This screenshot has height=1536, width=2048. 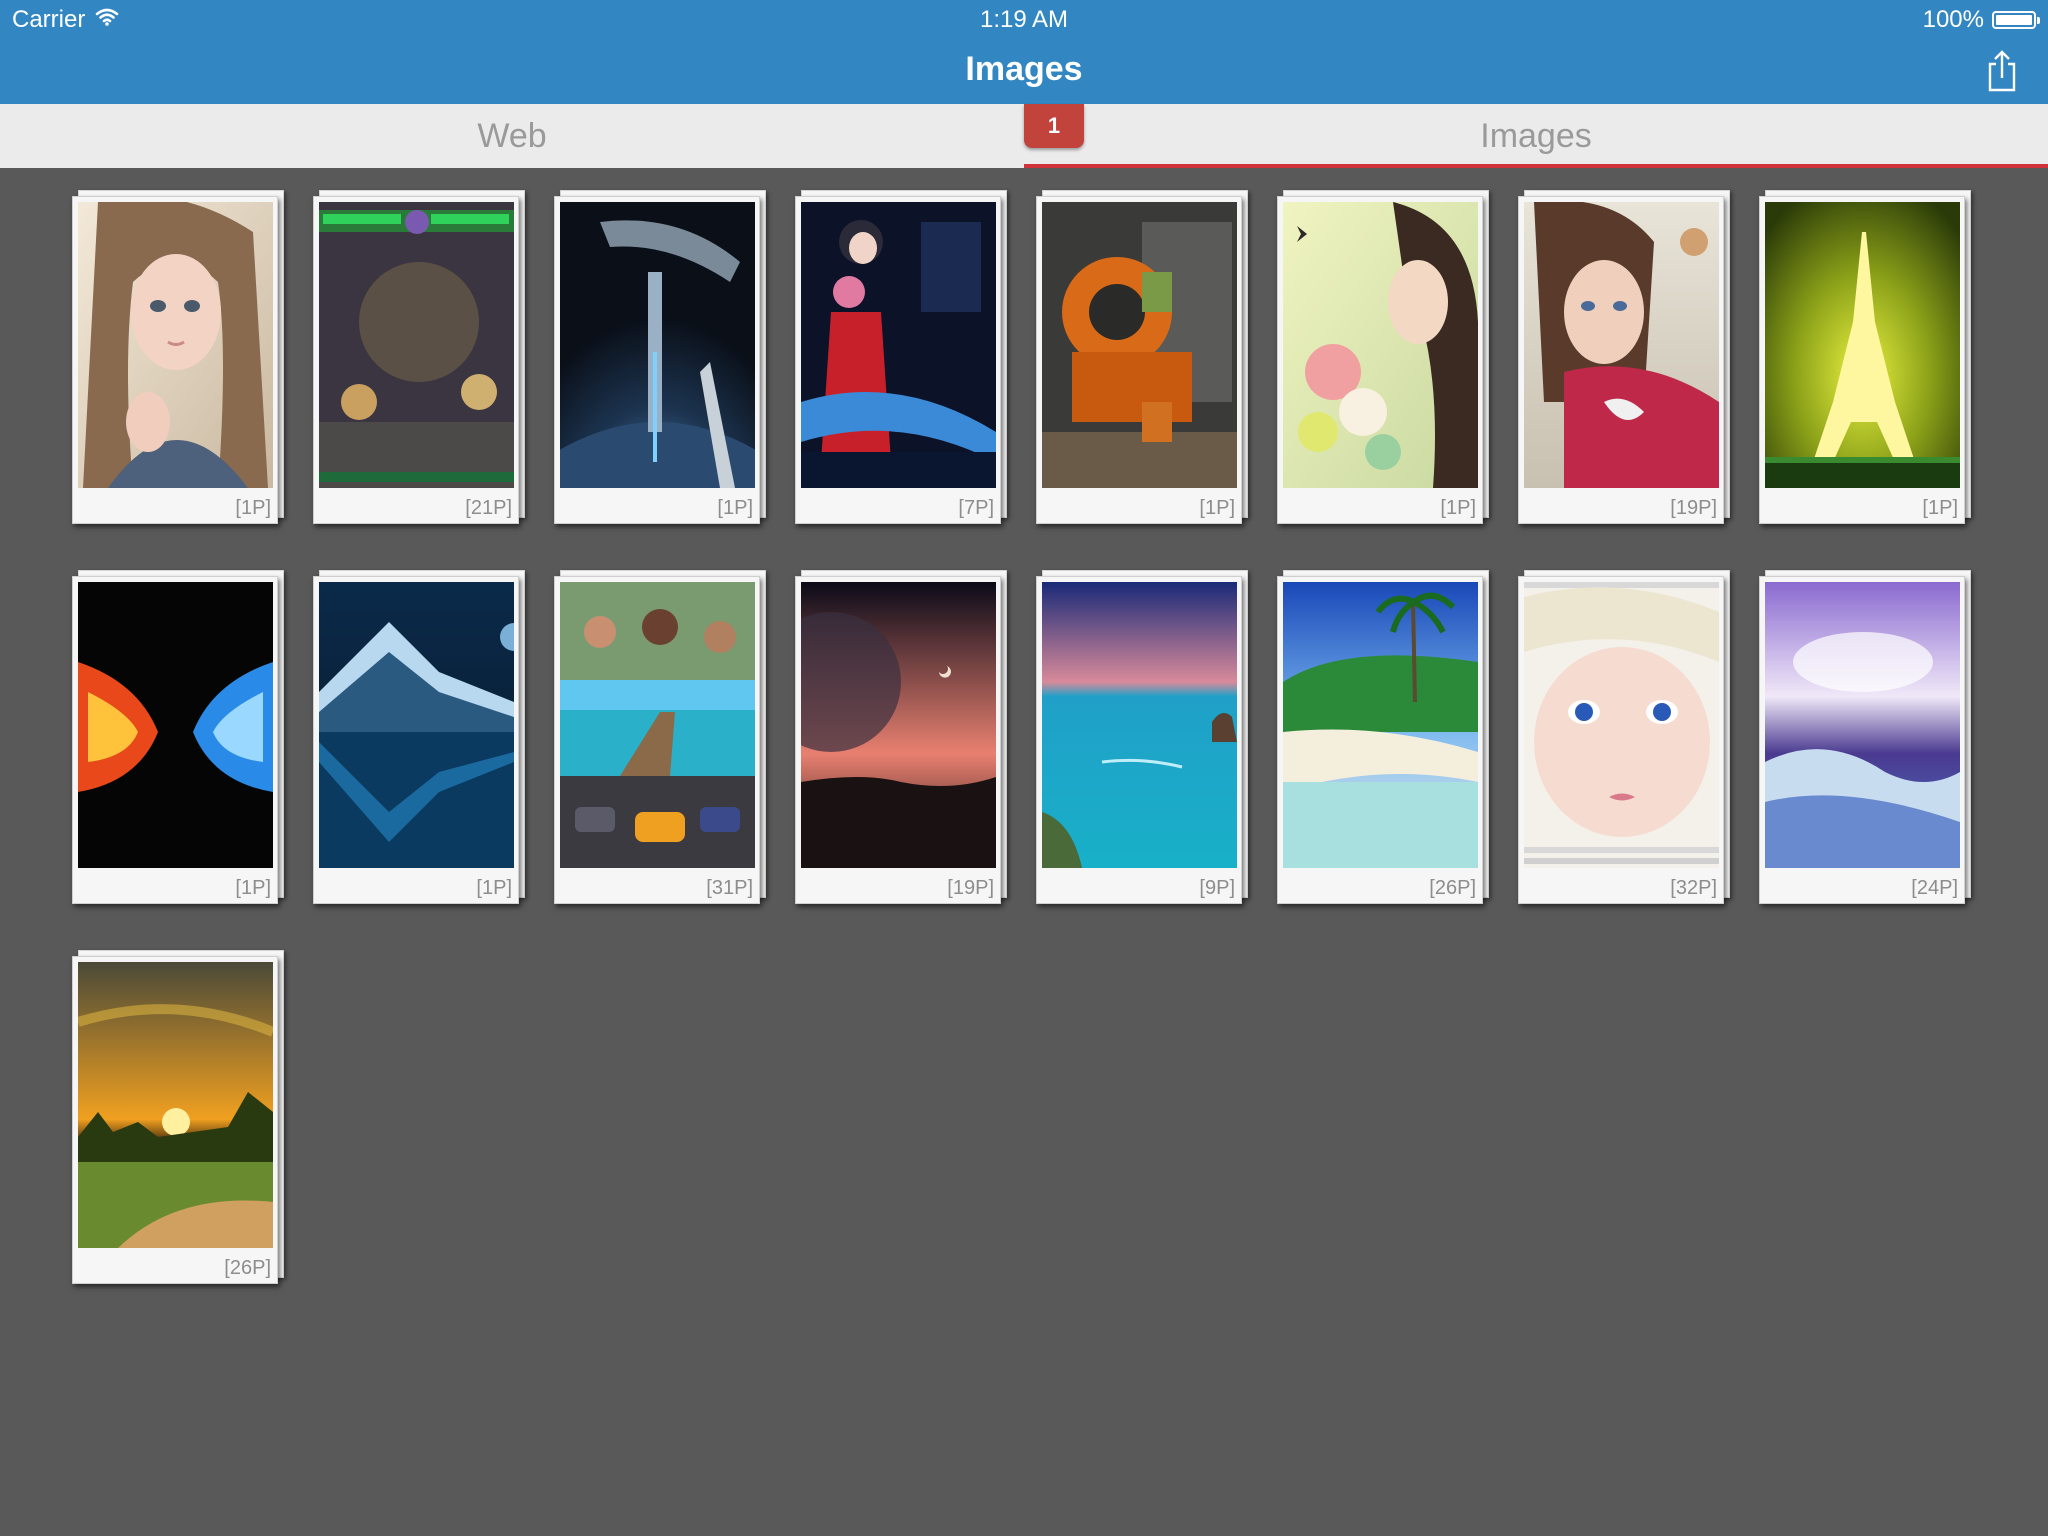 What do you see at coordinates (1024, 69) in the screenshot?
I see `page-title: Images` at bounding box center [1024, 69].